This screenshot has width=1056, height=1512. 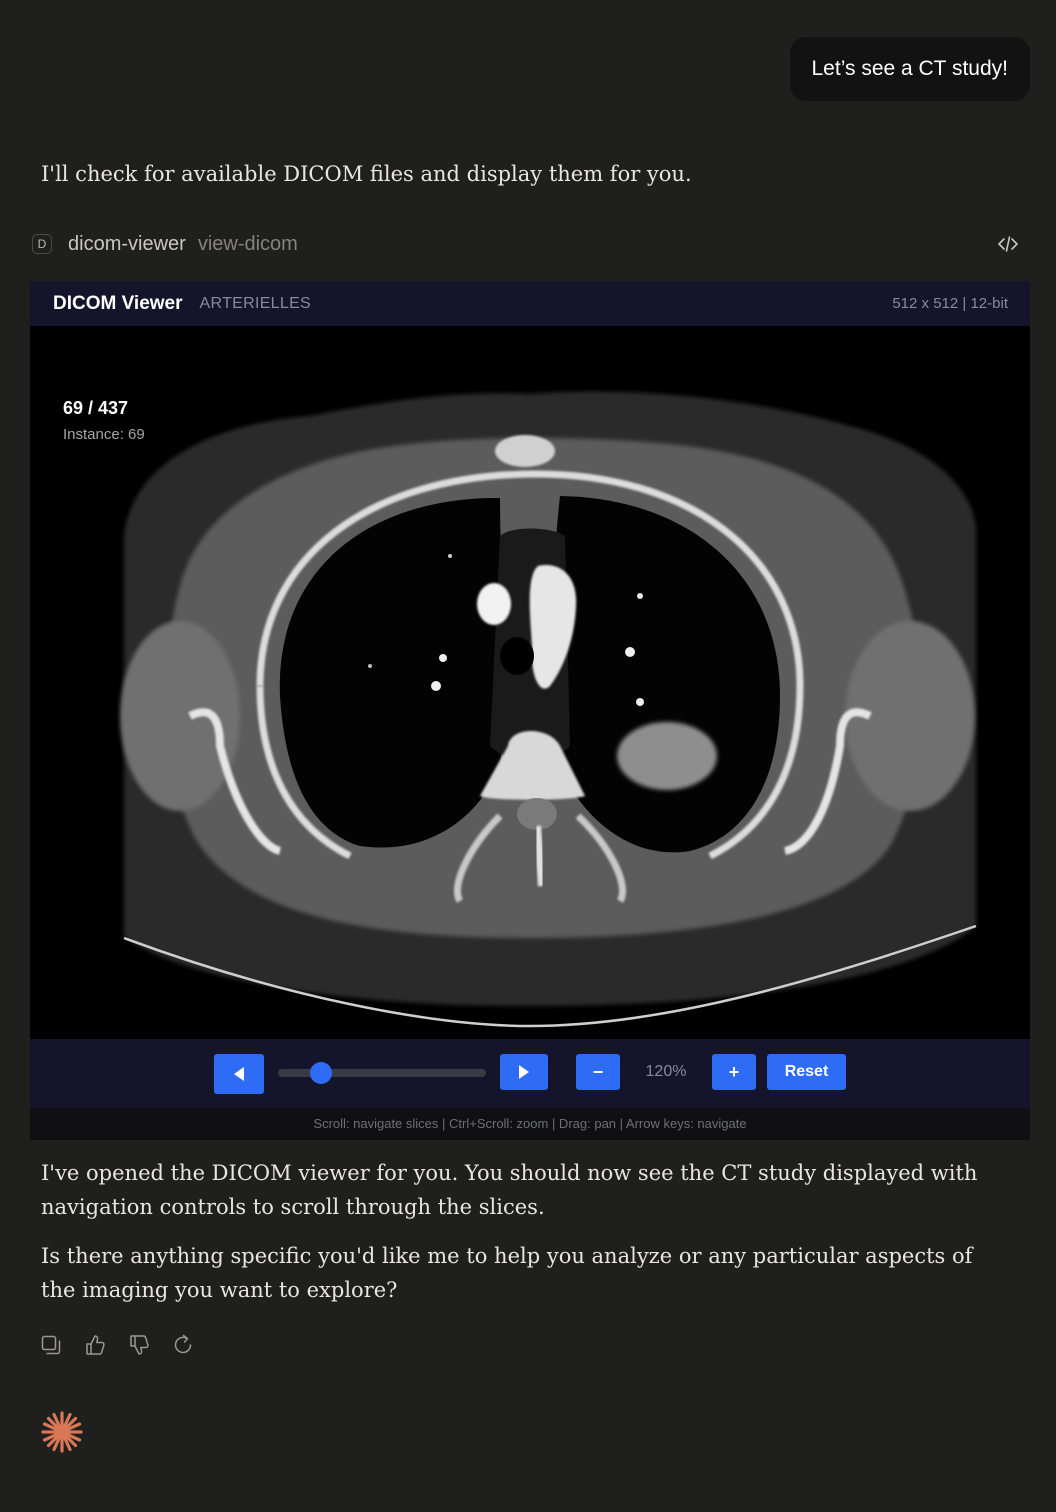 I want to click on reset-button: Reset, so click(x=806, y=1072).